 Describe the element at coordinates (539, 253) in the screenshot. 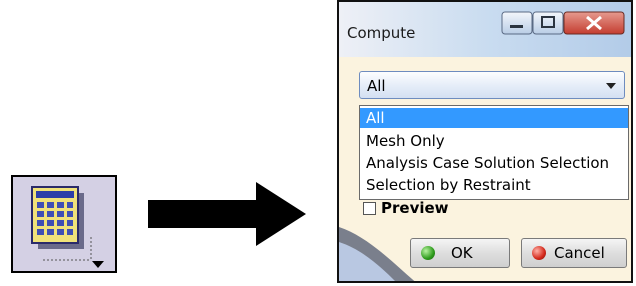

I see `red-dot-icon` at that location.